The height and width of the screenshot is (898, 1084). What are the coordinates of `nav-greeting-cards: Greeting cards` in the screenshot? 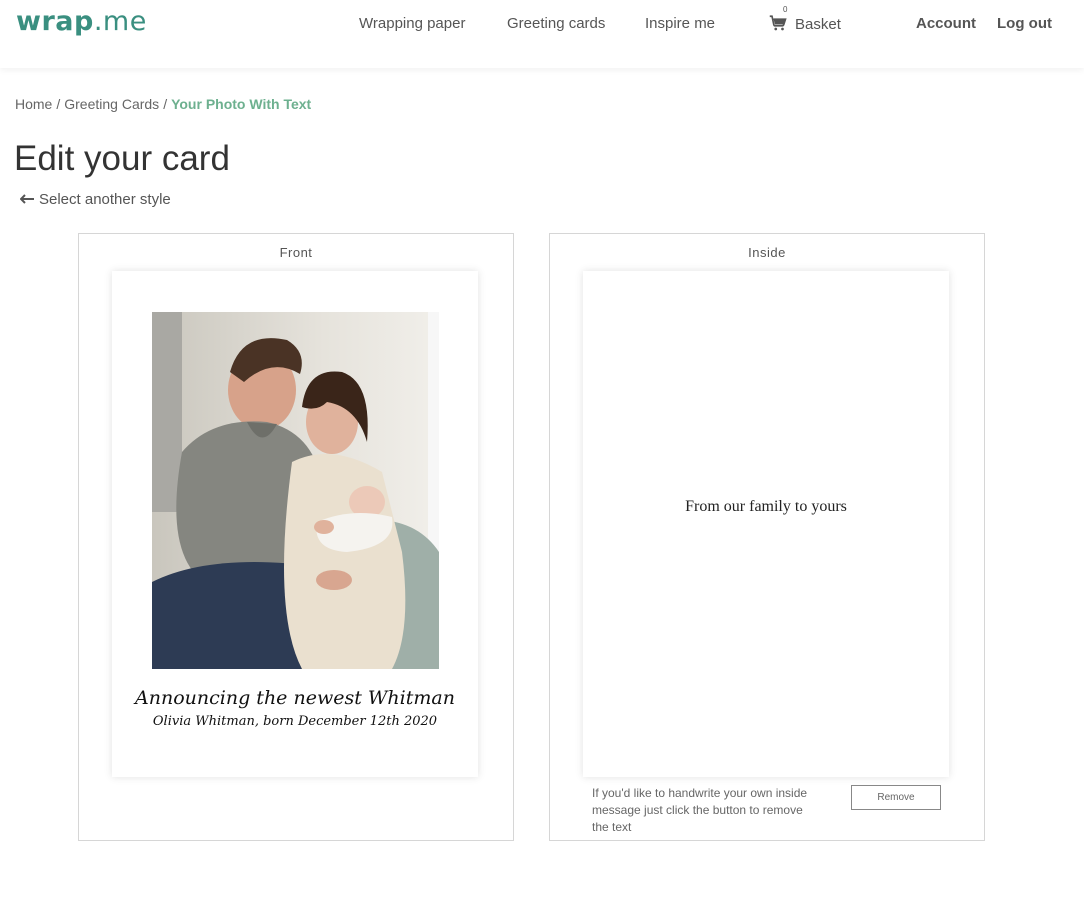 It's located at (556, 23).